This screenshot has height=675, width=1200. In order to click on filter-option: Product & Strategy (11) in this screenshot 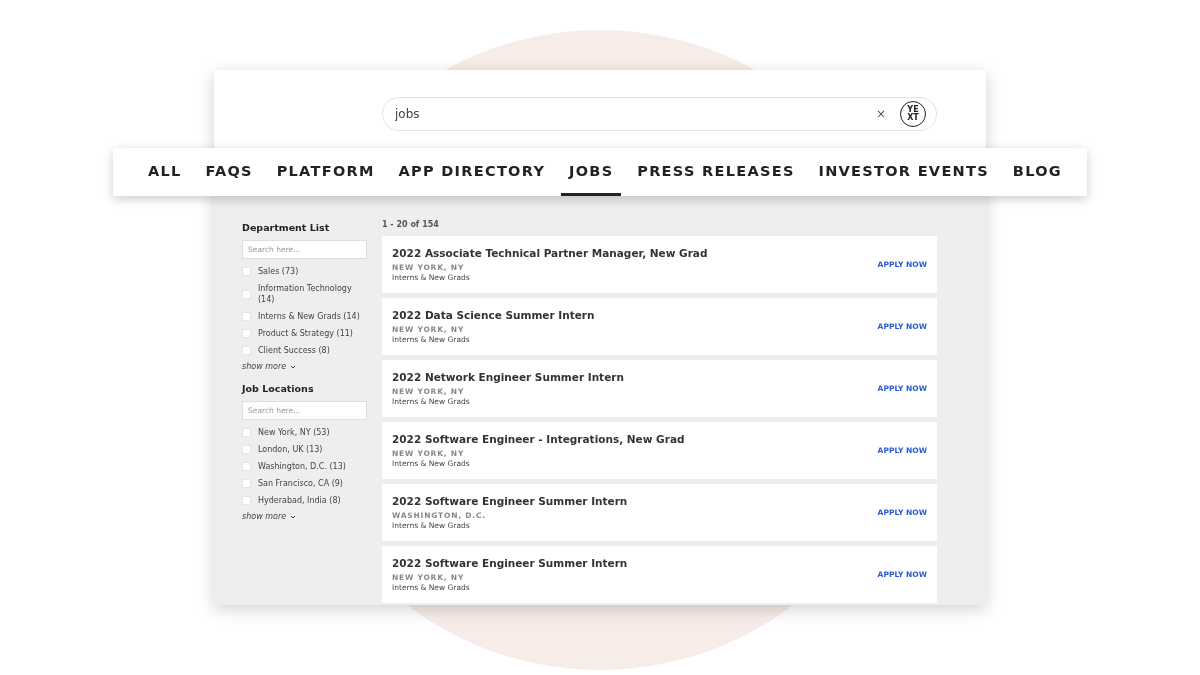, I will do `click(305, 333)`.